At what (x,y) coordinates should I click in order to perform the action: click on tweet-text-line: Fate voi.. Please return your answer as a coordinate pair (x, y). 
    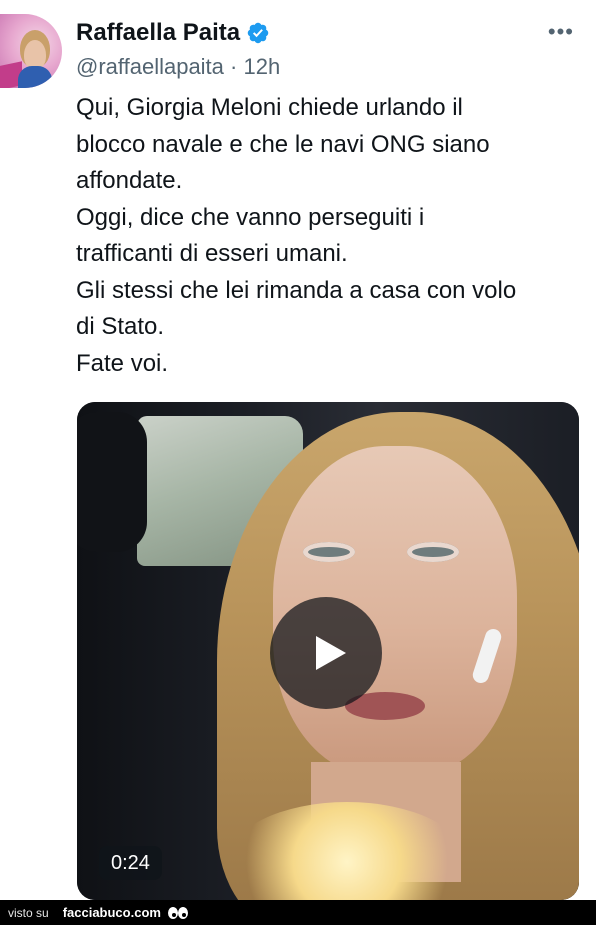
    Looking at the image, I should click on (122, 363).